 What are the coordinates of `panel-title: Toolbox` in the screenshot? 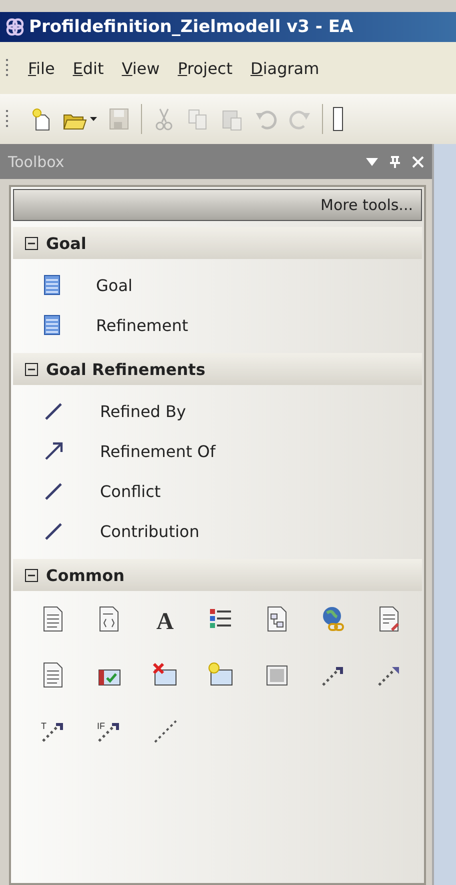 It's located at (37, 161).